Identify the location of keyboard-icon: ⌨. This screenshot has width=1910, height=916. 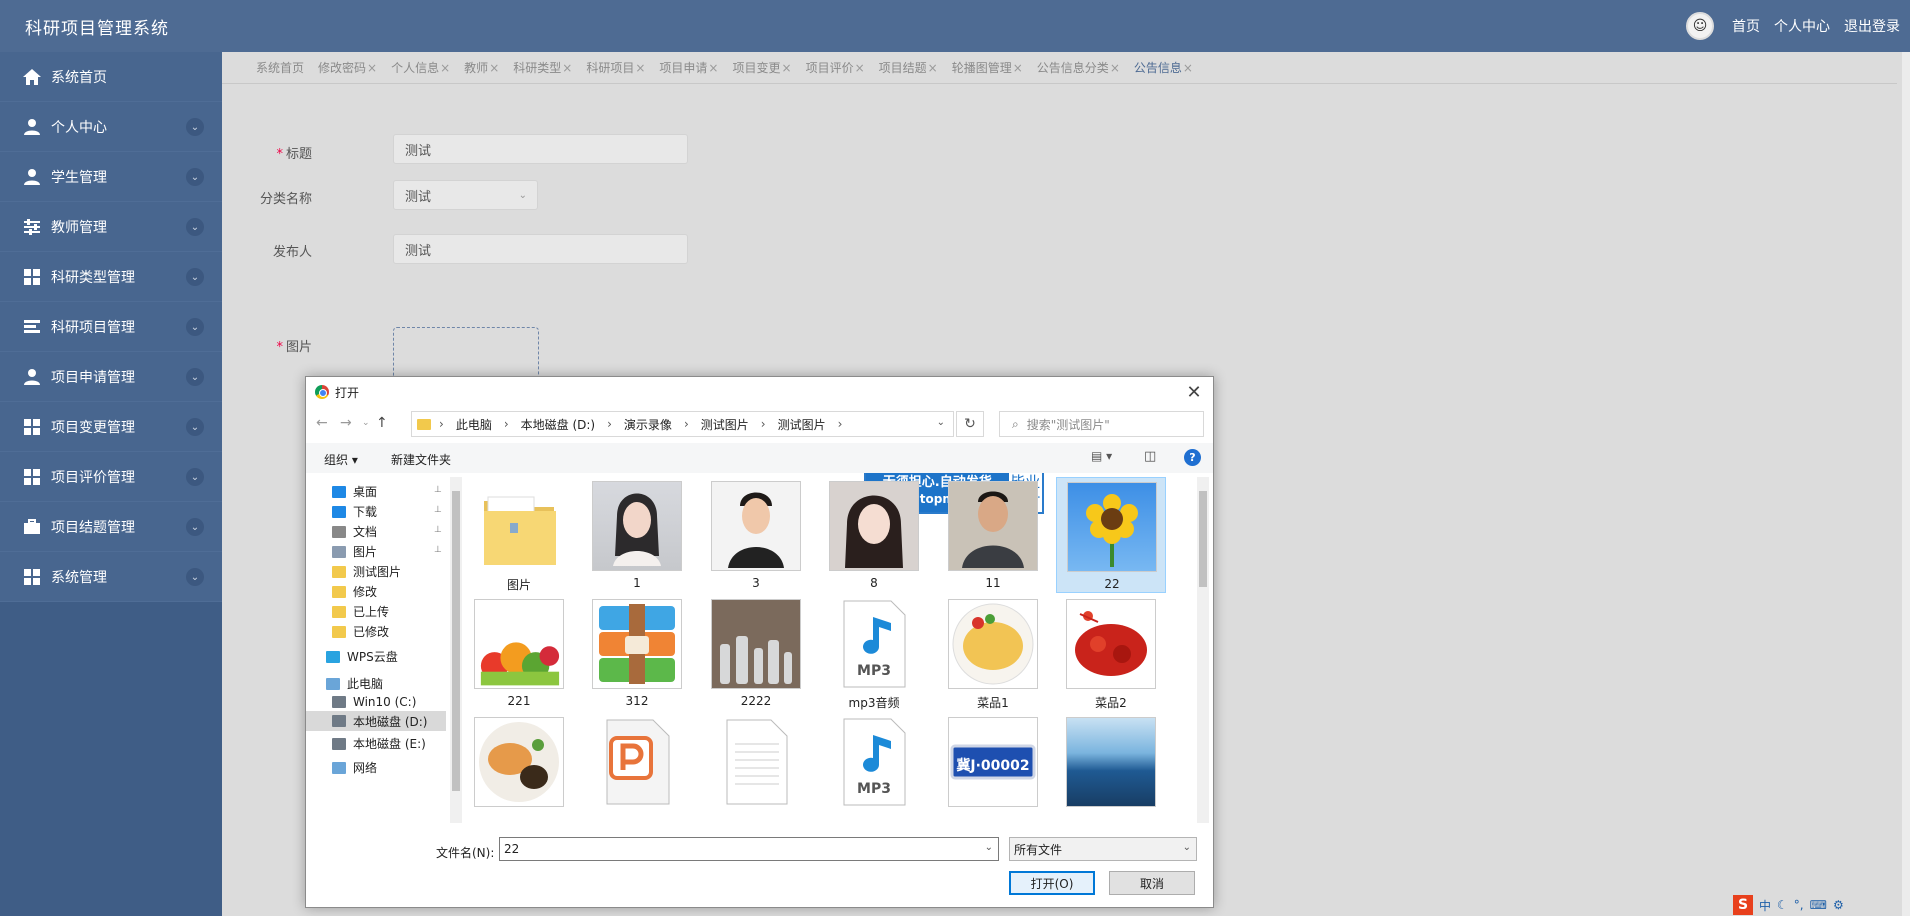
(1818, 905).